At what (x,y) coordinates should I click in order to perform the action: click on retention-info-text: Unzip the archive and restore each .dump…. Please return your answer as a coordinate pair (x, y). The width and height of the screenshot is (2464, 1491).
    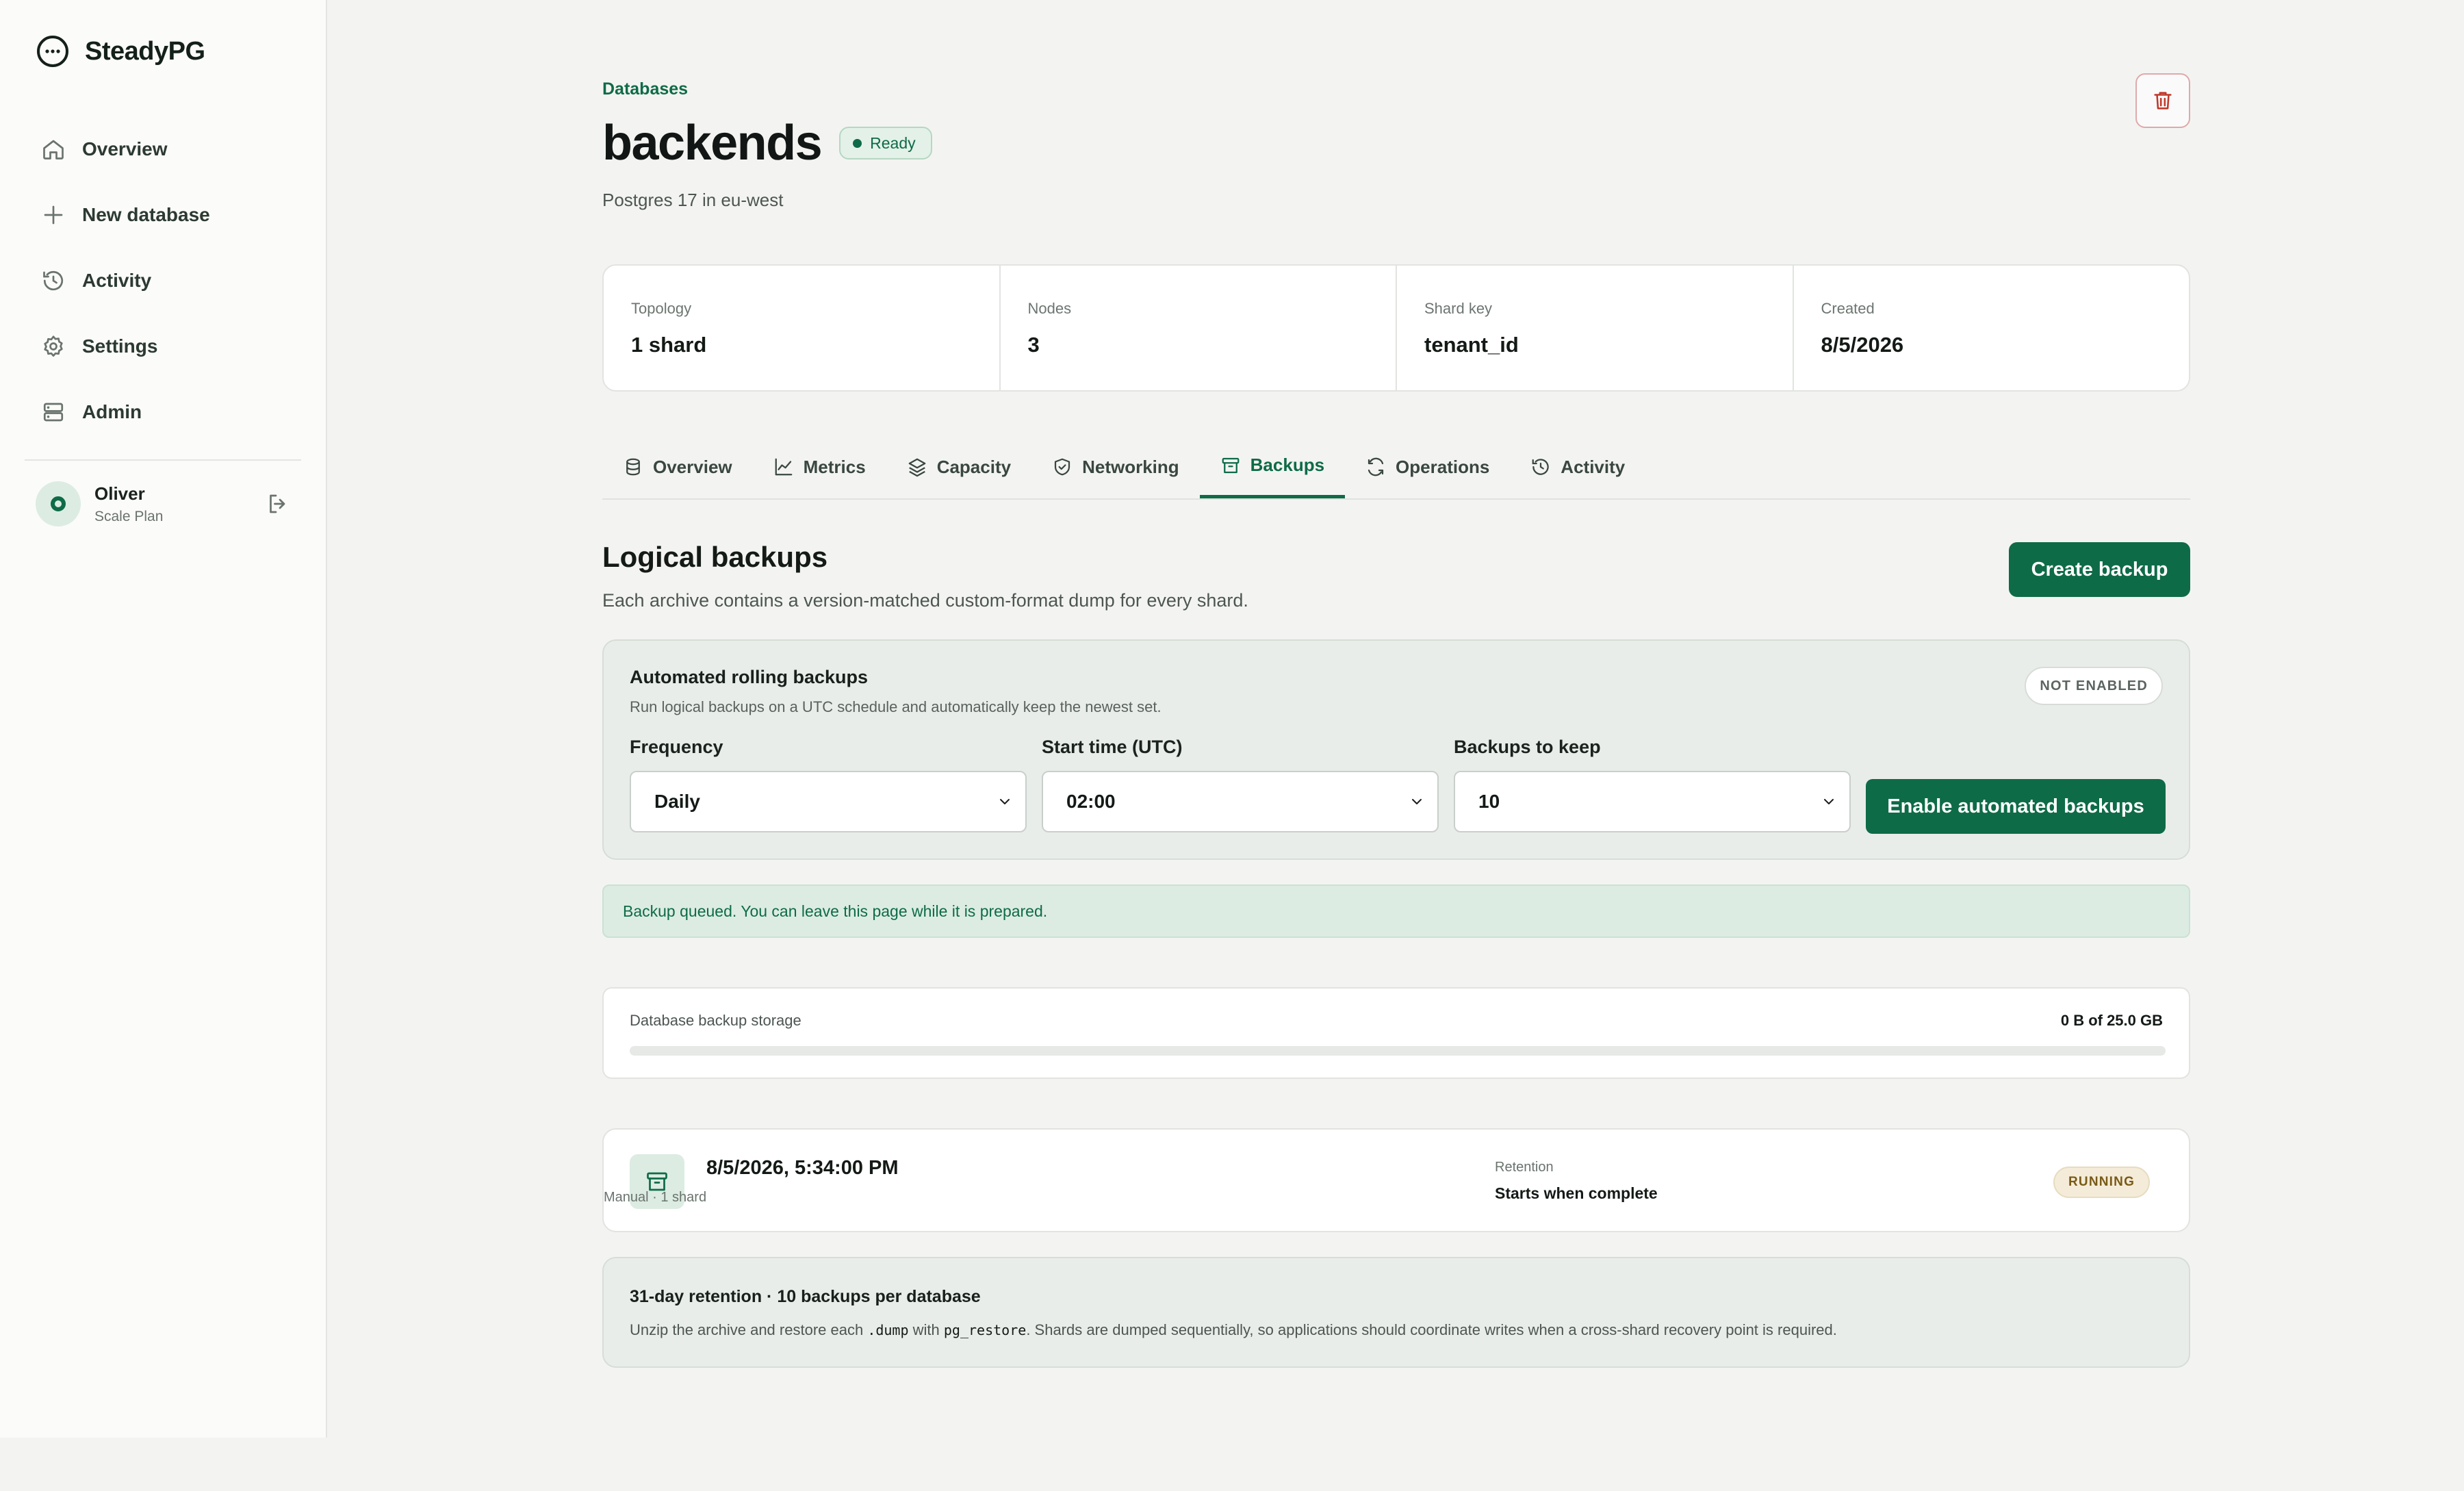
    Looking at the image, I should click on (1233, 1329).